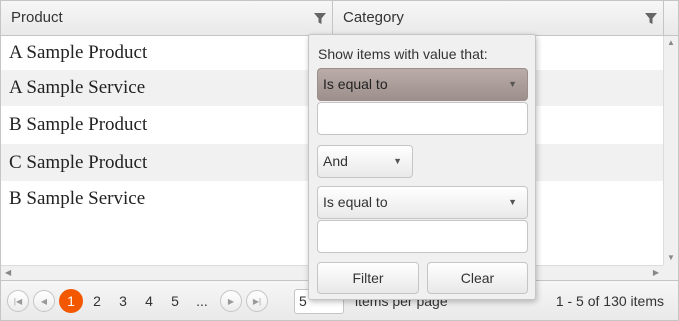 Image resolution: width=679 pixels, height=321 pixels. What do you see at coordinates (609, 301) in the screenshot?
I see `pager-info: 1 - 5 of 130 items` at bounding box center [609, 301].